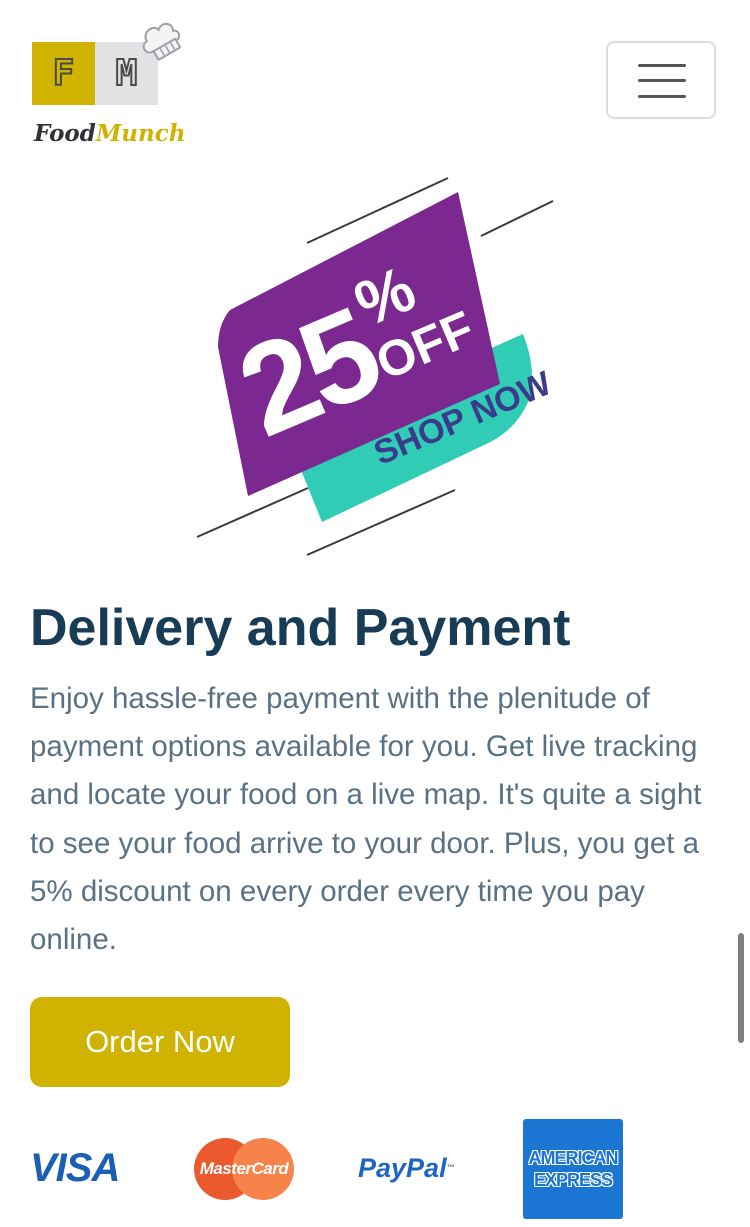 Image resolution: width=750 pixels, height=1227 pixels. What do you see at coordinates (140, 133) in the screenshot?
I see `brand-name-munch: Munch` at bounding box center [140, 133].